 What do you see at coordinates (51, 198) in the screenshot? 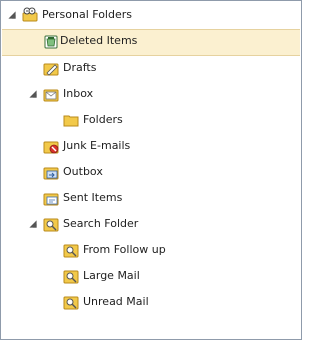
I see `sent-items-icon` at bounding box center [51, 198].